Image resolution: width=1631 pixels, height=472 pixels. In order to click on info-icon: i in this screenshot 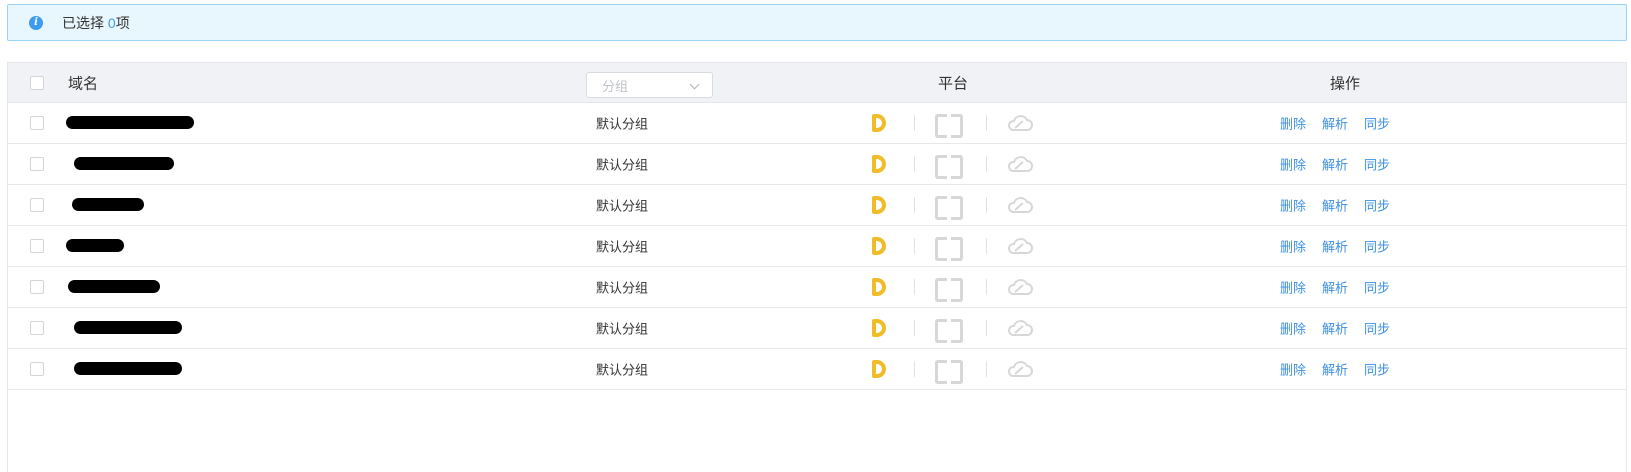, I will do `click(36, 22)`.